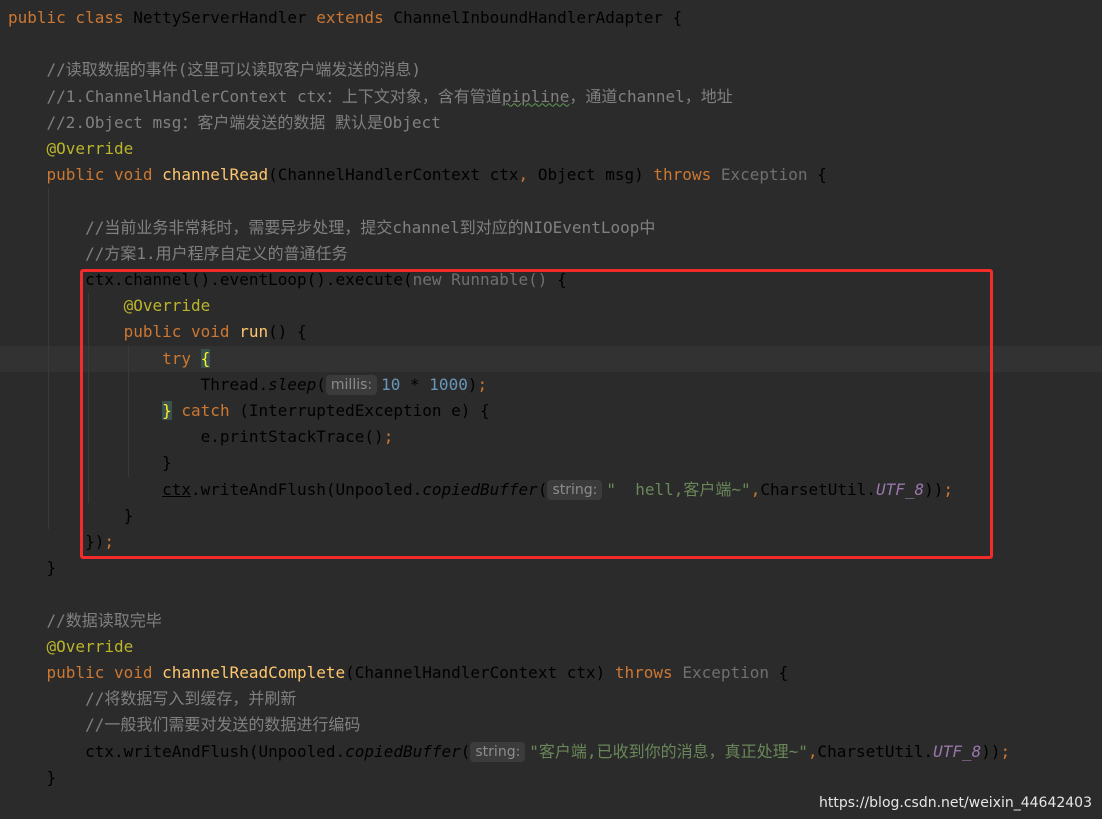 The width and height of the screenshot is (1102, 819). What do you see at coordinates (355, 17) in the screenshot?
I see `code-token: extends` at bounding box center [355, 17].